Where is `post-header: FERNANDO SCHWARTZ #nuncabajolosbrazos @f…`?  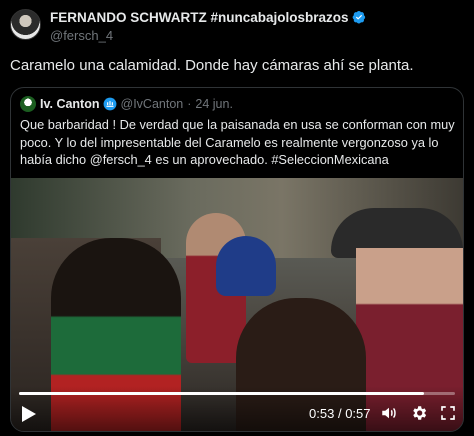
post-header: FERNANDO SCHWARTZ #nuncabajolosbrazos @f… is located at coordinates (237, 27).